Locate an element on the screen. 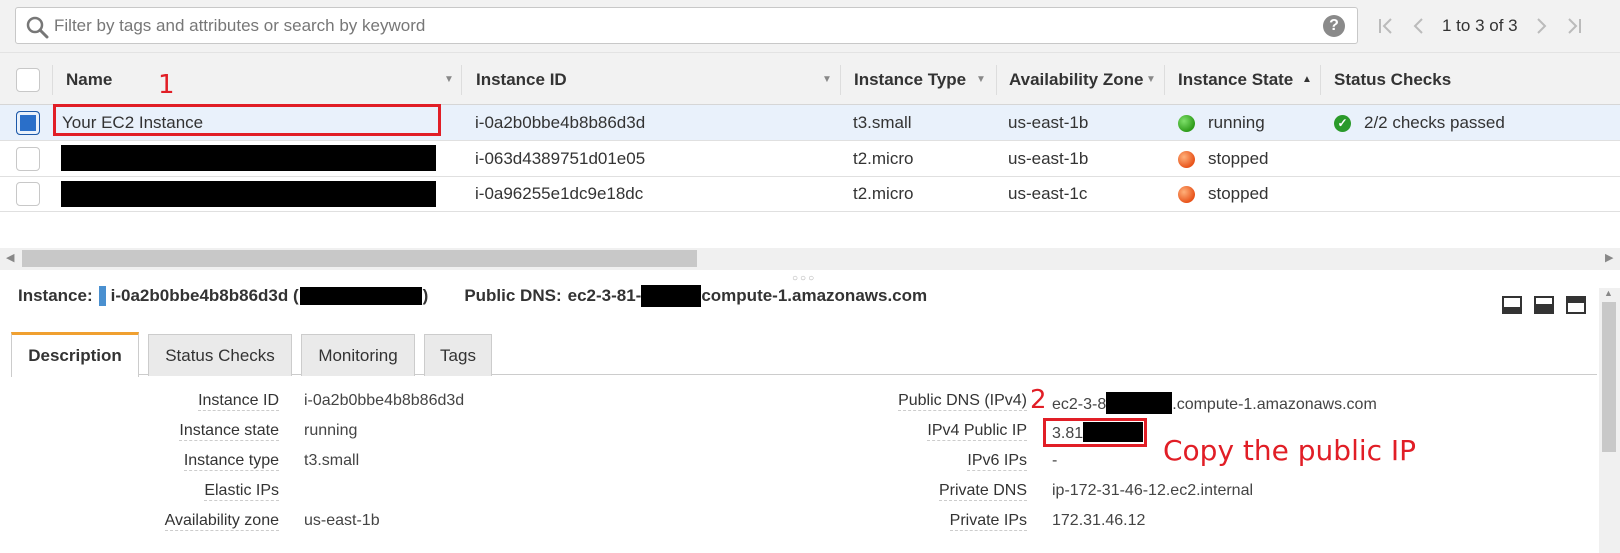 The image size is (1620, 553). pagination: 1 to 3 of 3 is located at coordinates (1480, 26).